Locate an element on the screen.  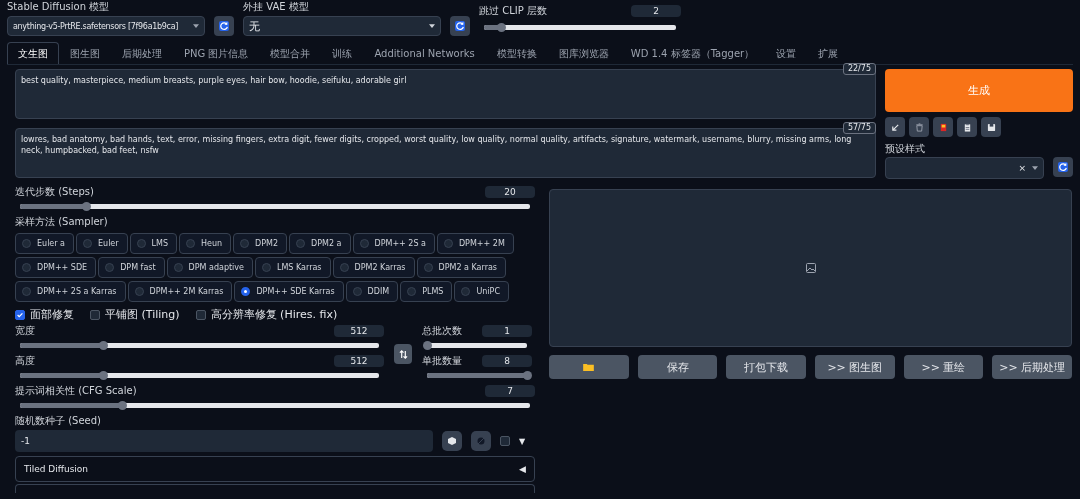
vae-label: 外挂 VAE 模型 is located at coordinates (276, 7).